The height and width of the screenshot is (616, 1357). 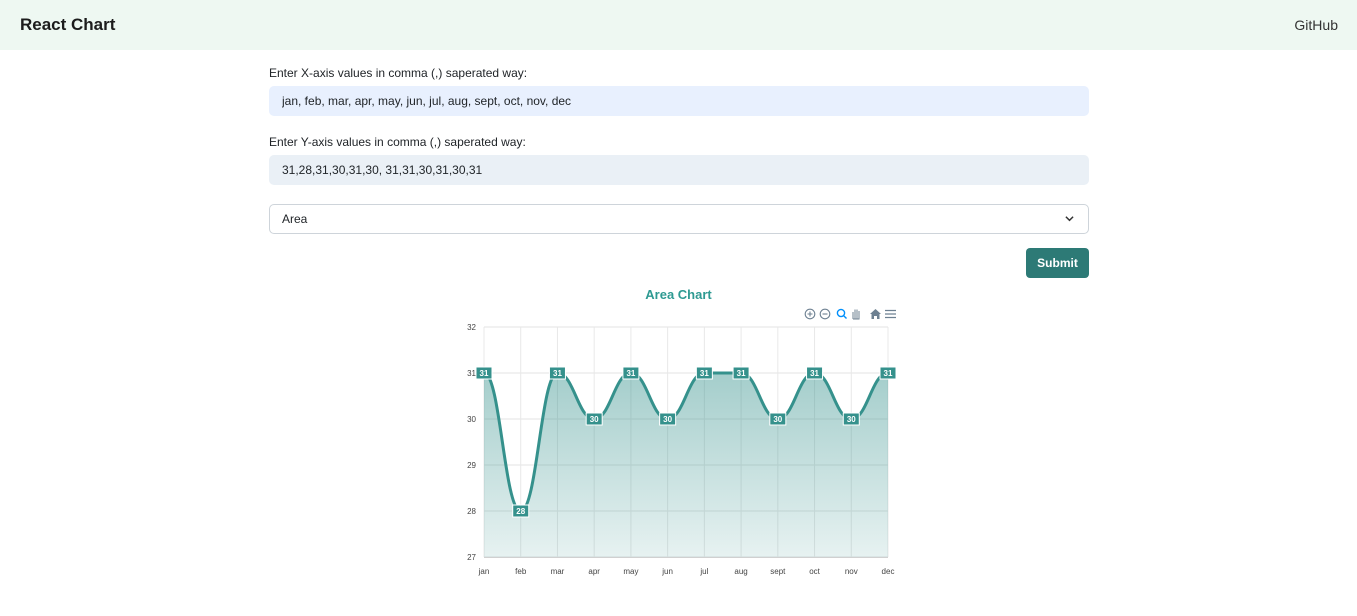 I want to click on submit-button: Submit, so click(x=1057, y=263).